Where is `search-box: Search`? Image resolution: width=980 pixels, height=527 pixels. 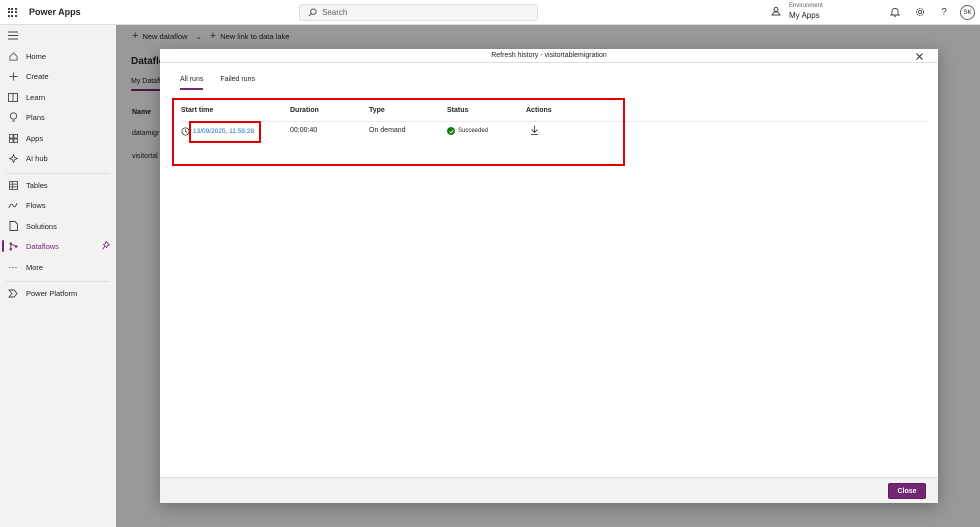 search-box: Search is located at coordinates (418, 12).